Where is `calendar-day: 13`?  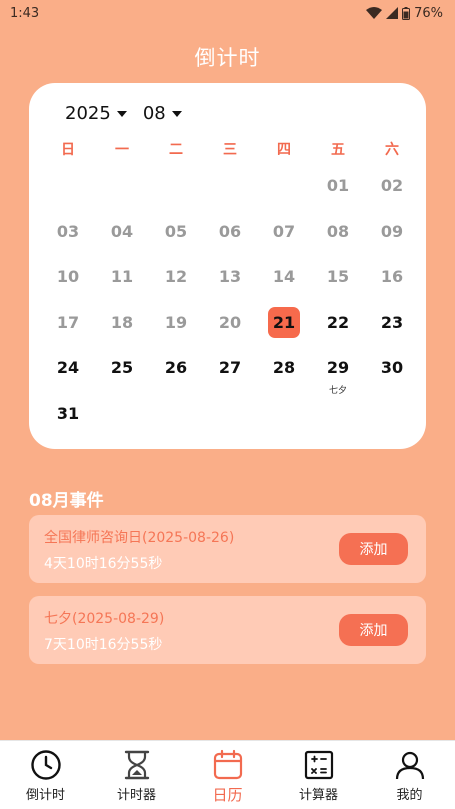
calendar-day: 13 is located at coordinates (230, 277).